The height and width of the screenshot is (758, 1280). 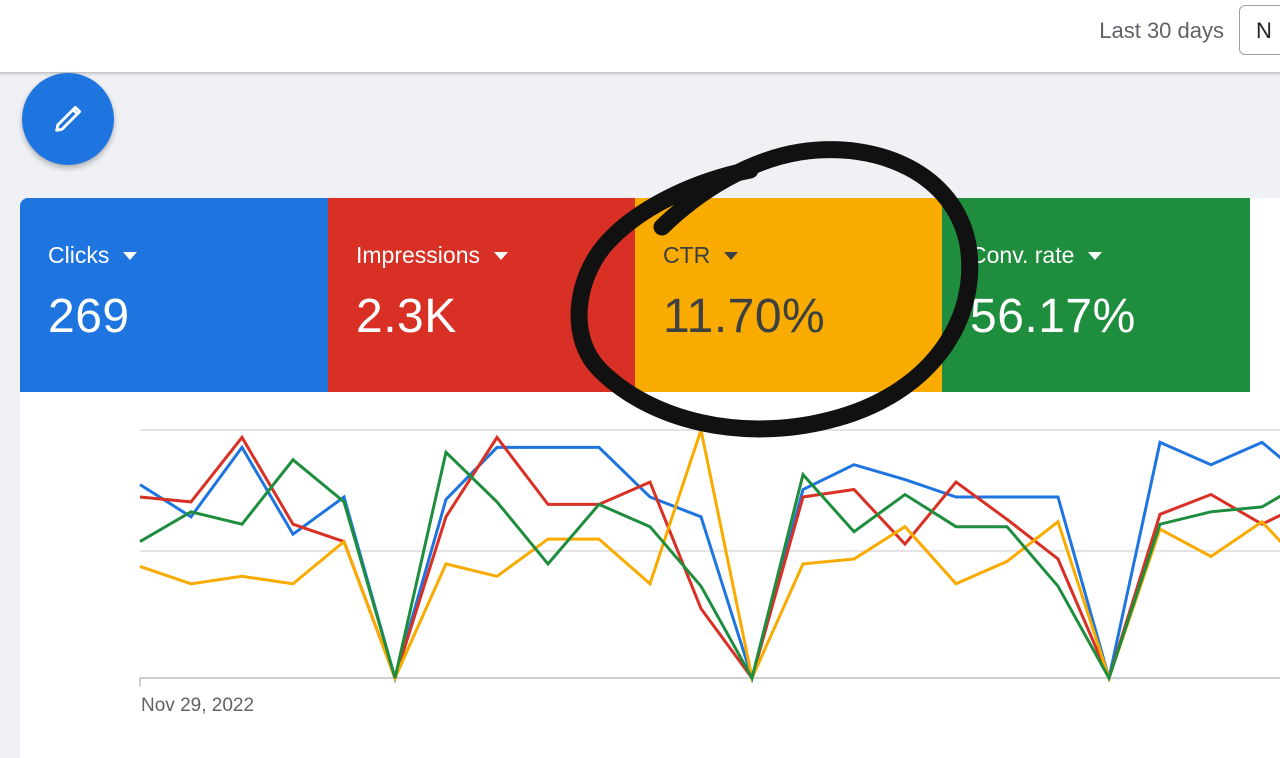 What do you see at coordinates (640, 36) in the screenshot?
I see `top-bar: Last 30 days N` at bounding box center [640, 36].